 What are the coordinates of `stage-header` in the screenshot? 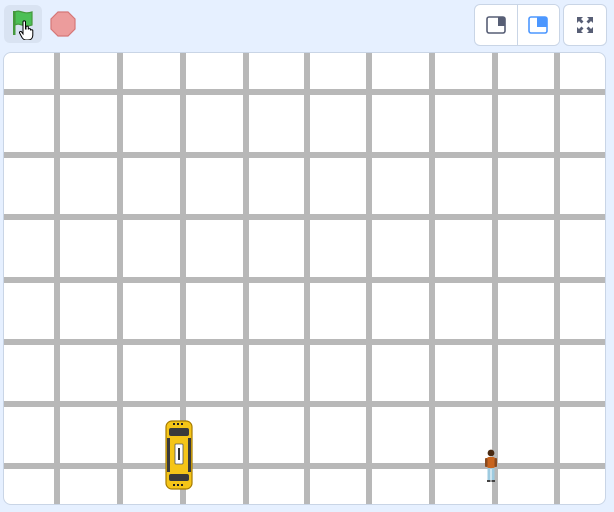 It's located at (307, 25).